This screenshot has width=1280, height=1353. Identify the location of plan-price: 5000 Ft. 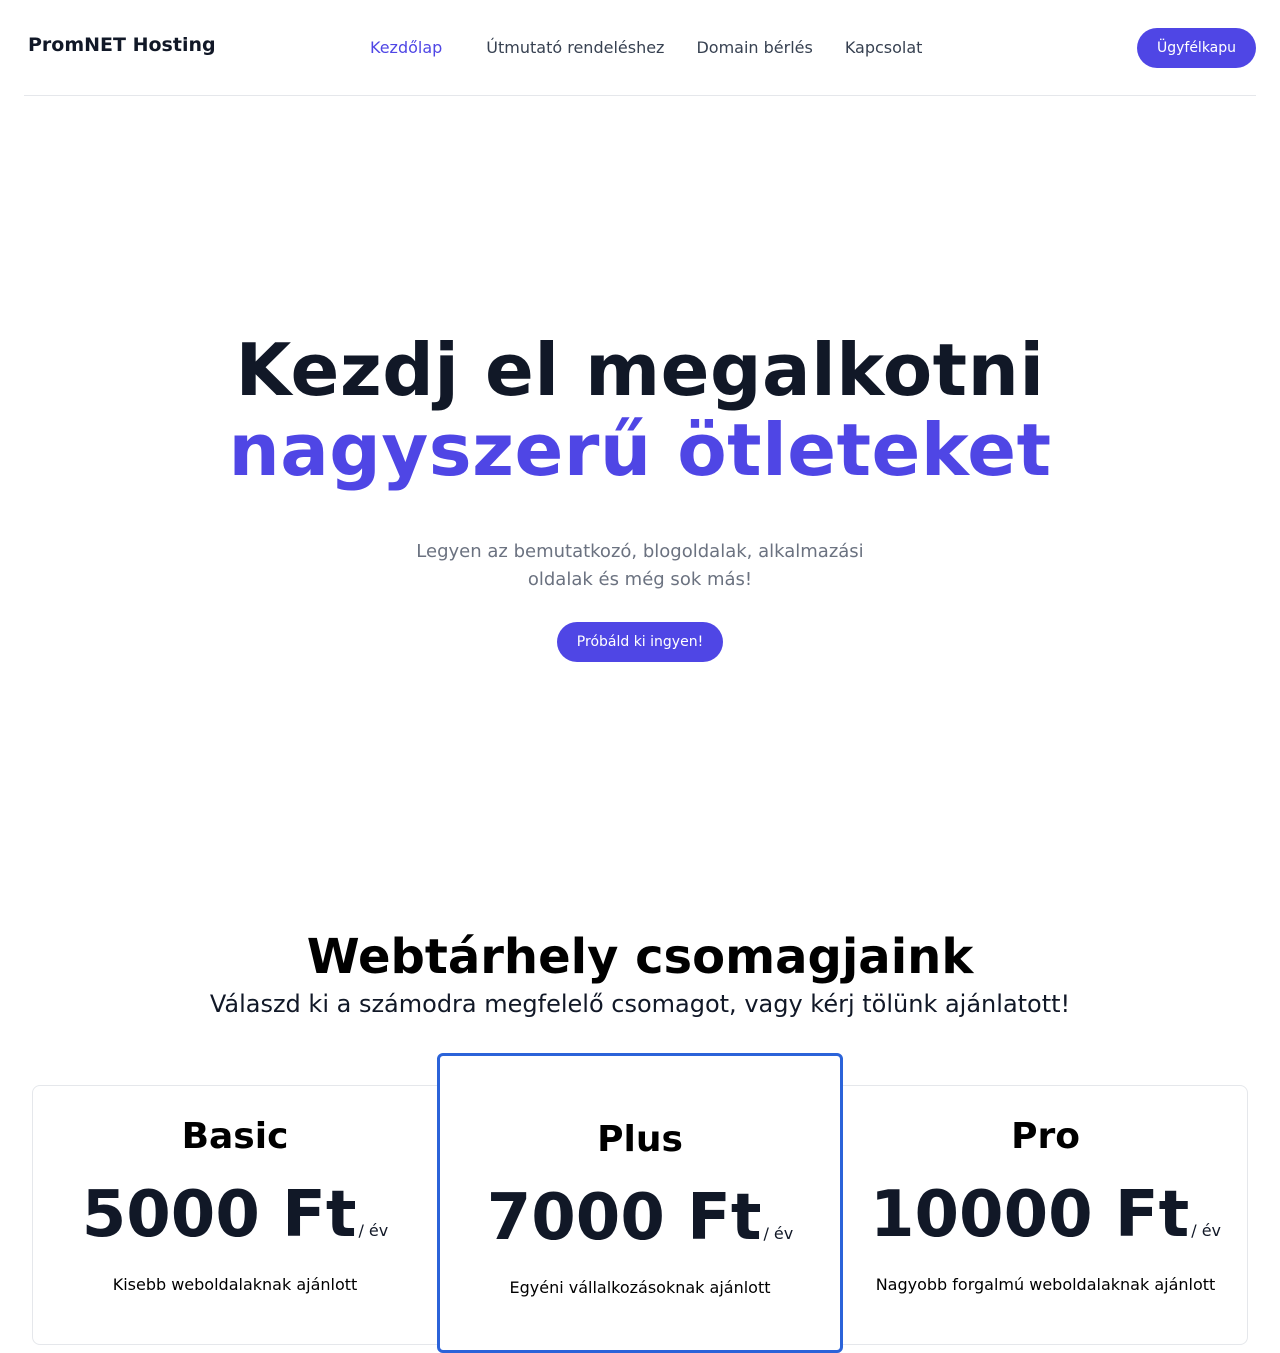
(219, 1215).